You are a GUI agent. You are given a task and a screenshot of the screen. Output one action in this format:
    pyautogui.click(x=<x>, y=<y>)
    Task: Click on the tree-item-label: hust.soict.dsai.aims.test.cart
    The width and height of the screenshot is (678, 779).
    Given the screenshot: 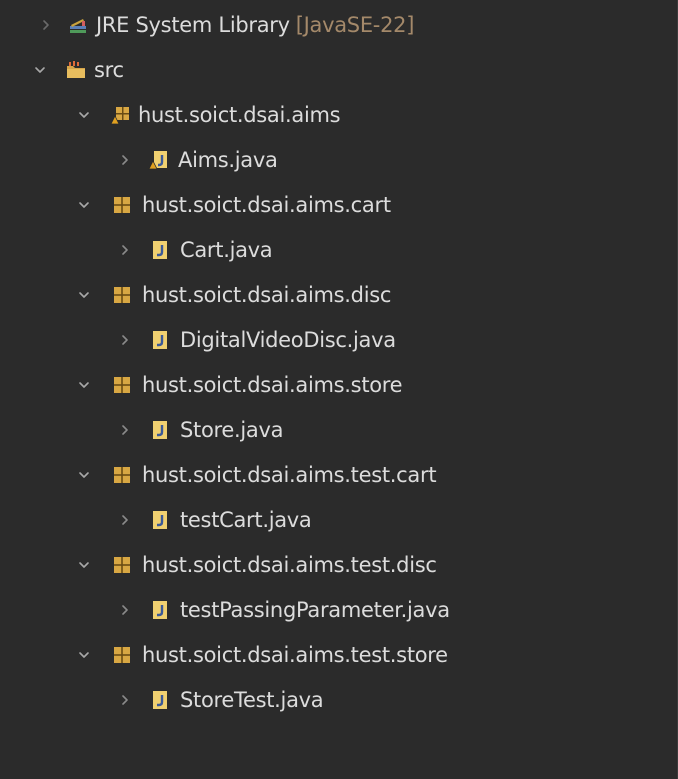 What is the action you would take?
    pyautogui.click(x=289, y=475)
    